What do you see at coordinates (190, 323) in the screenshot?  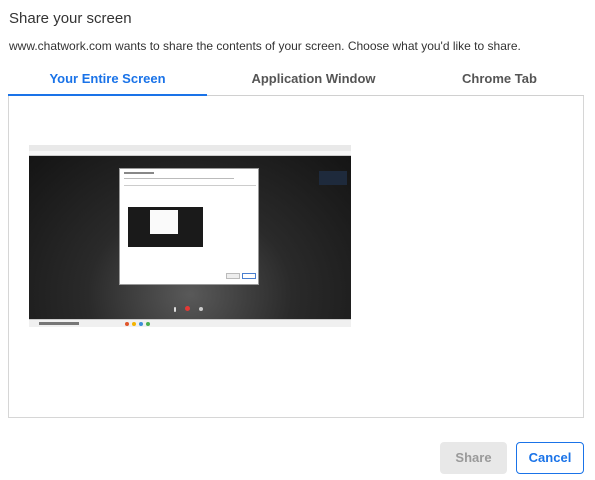 I see `thumbnail-taskbar` at bounding box center [190, 323].